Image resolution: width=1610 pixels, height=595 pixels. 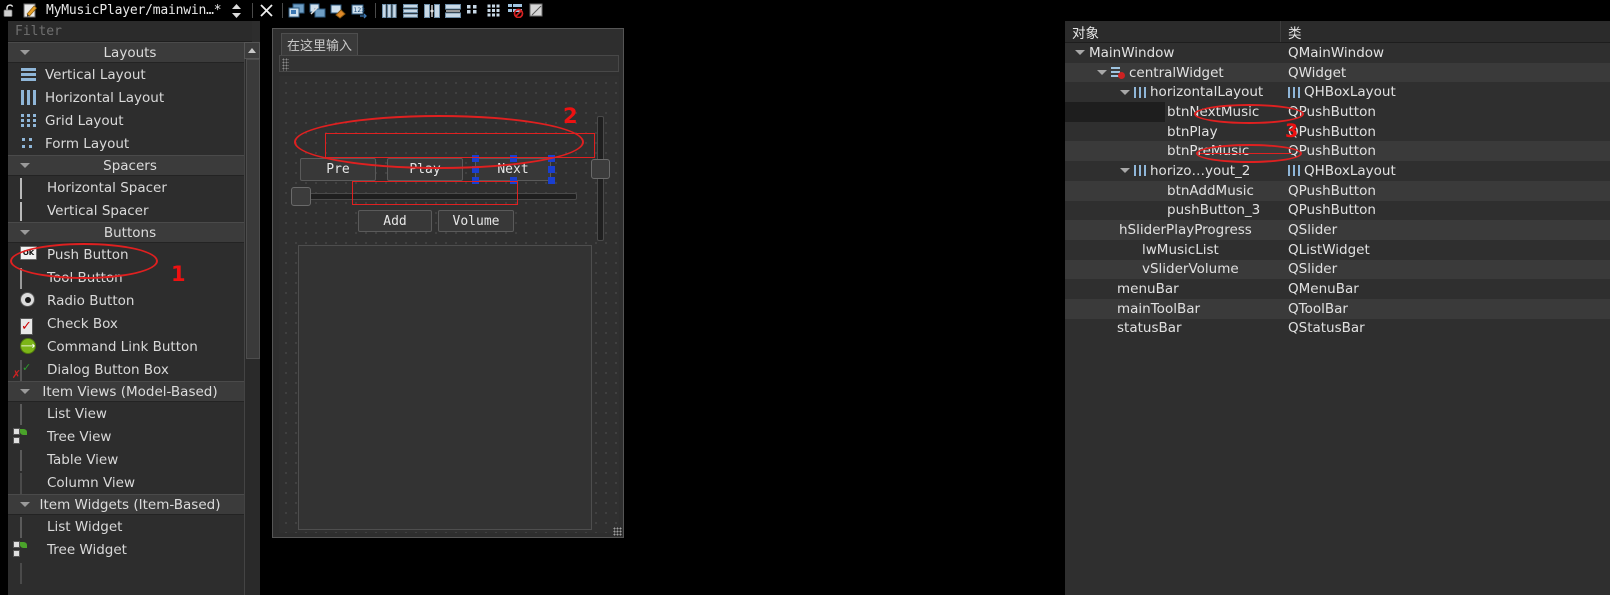 I want to click on selection-handle-ml, so click(x=475, y=169).